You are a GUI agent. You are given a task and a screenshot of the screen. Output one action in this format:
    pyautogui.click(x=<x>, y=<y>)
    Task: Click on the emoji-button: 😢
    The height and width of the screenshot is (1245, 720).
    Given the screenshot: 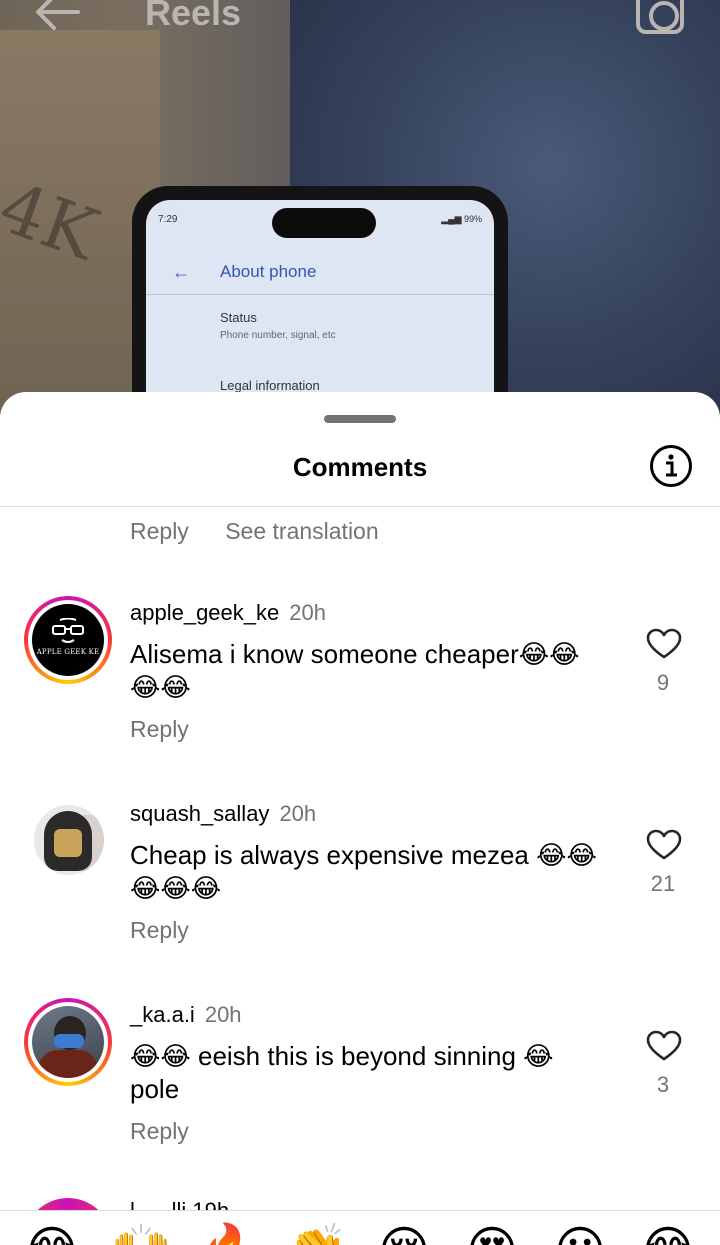 What is the action you would take?
    pyautogui.click(x=404, y=1235)
    